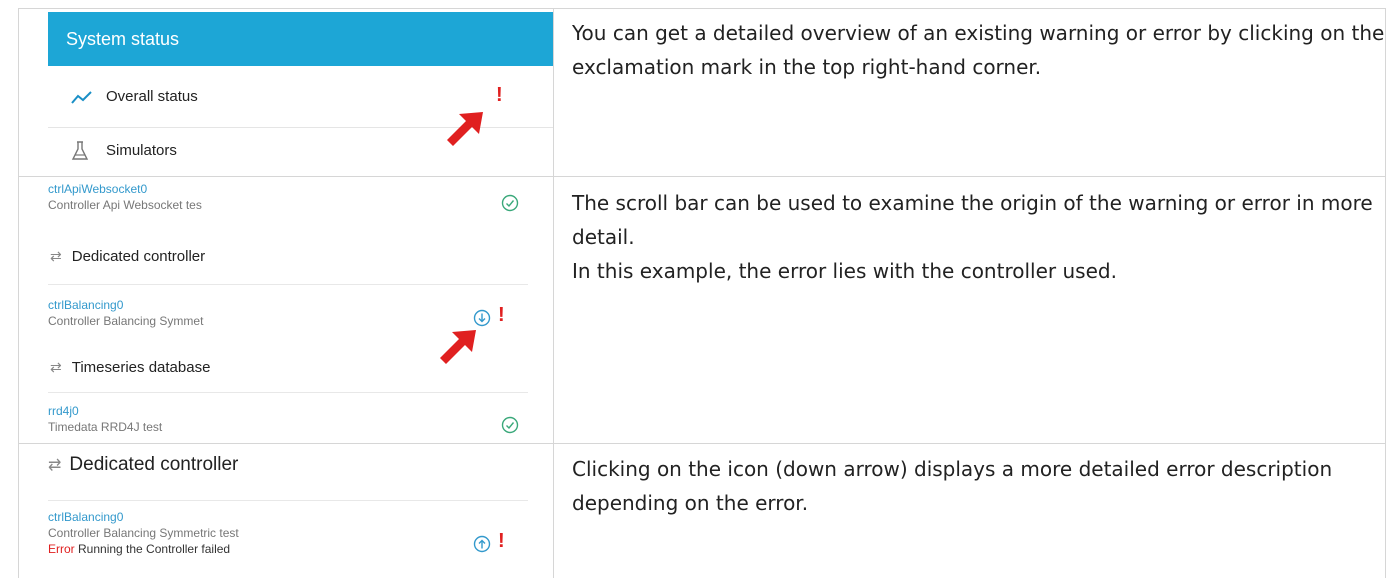  What do you see at coordinates (499, 95) in the screenshot?
I see `warning-exclamation-icon: !` at bounding box center [499, 95].